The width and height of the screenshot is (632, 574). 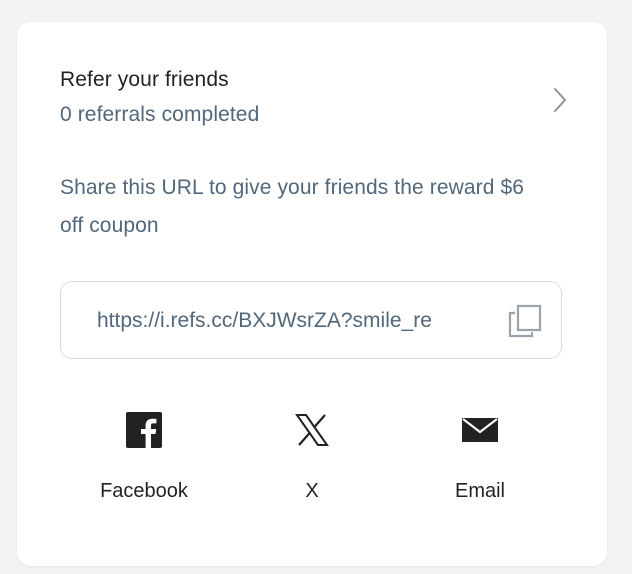 I want to click on email-label: Email, so click(x=479, y=491).